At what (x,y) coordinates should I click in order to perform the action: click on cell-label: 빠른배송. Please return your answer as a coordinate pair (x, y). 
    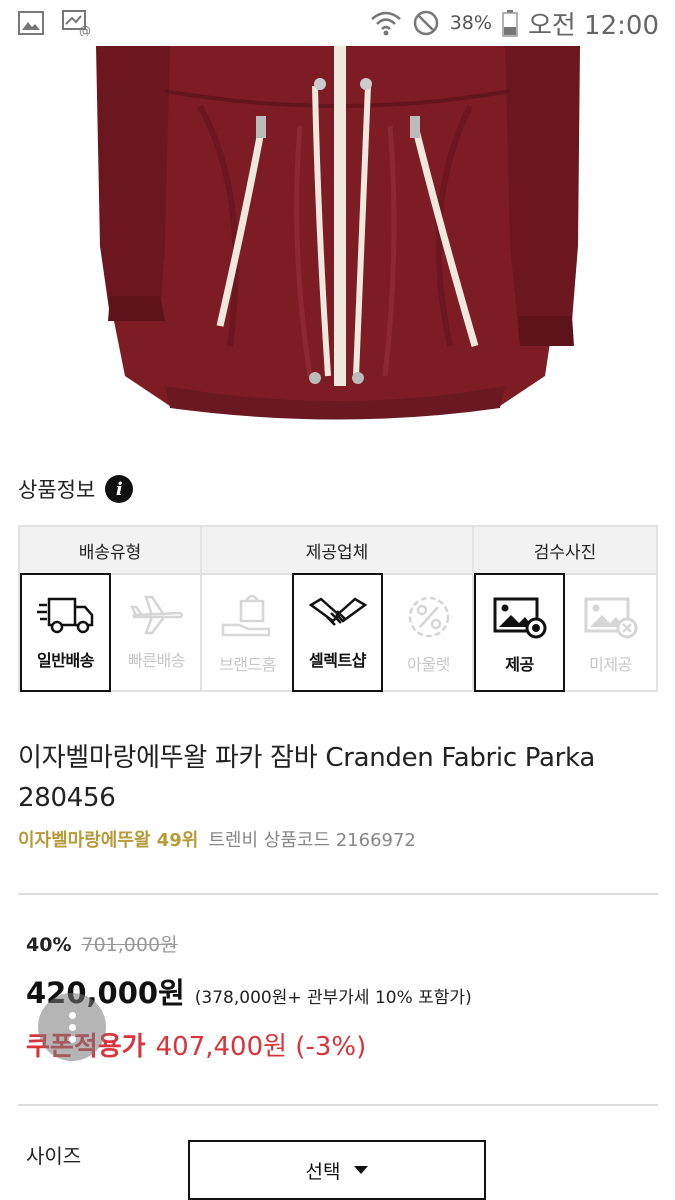
    Looking at the image, I should click on (156, 660).